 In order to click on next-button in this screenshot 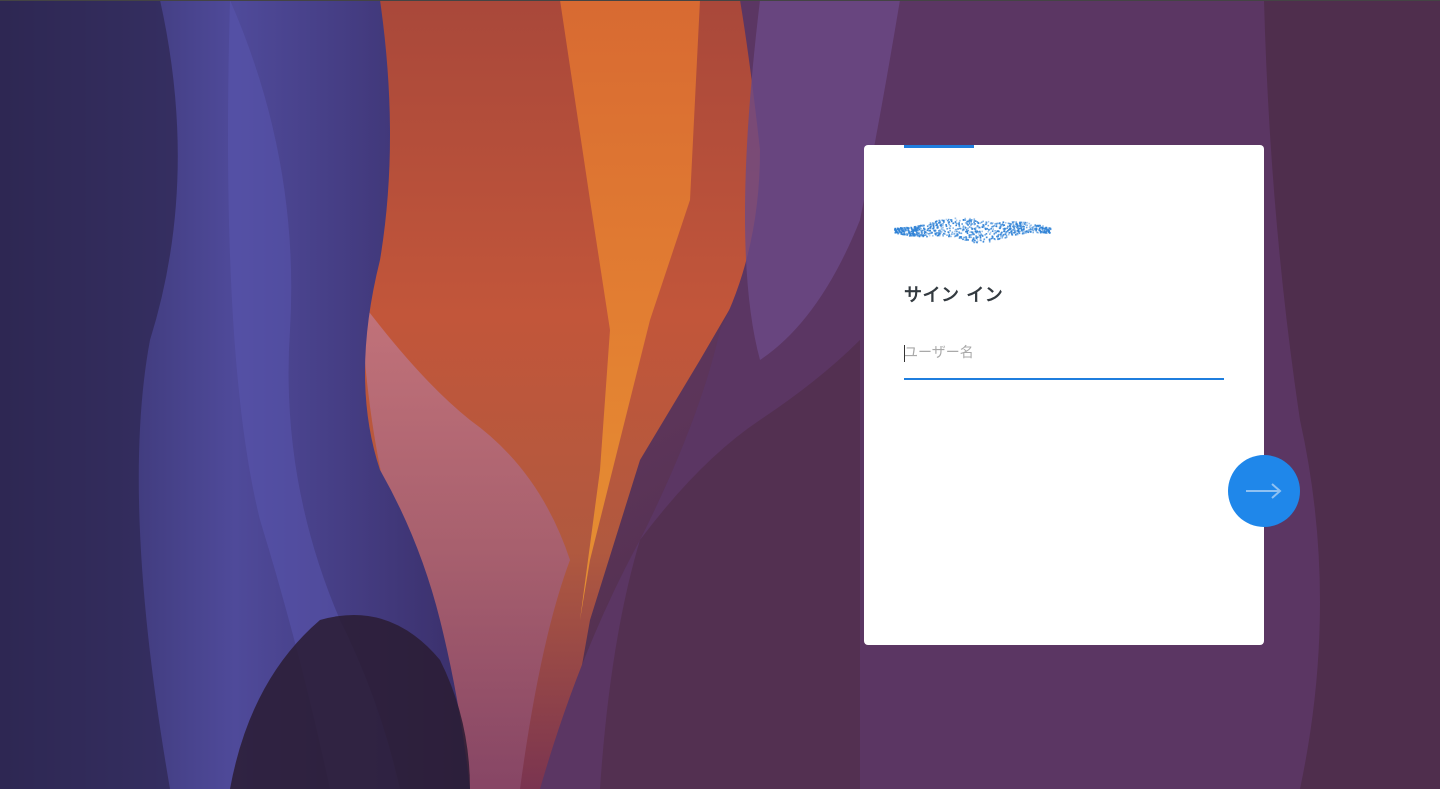, I will do `click(1264, 491)`.